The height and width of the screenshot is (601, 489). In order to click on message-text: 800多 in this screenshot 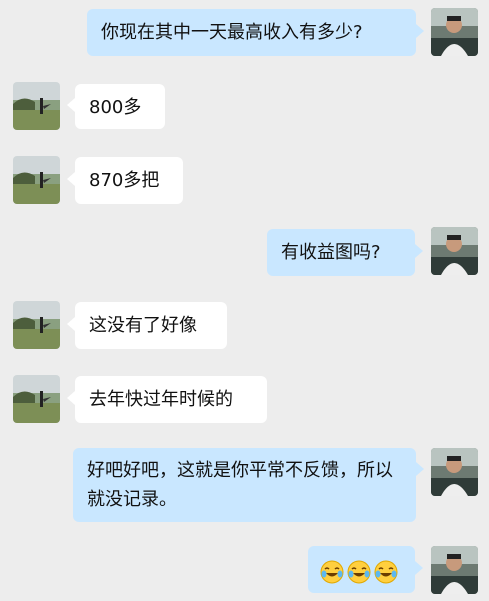, I will do `click(115, 107)`.